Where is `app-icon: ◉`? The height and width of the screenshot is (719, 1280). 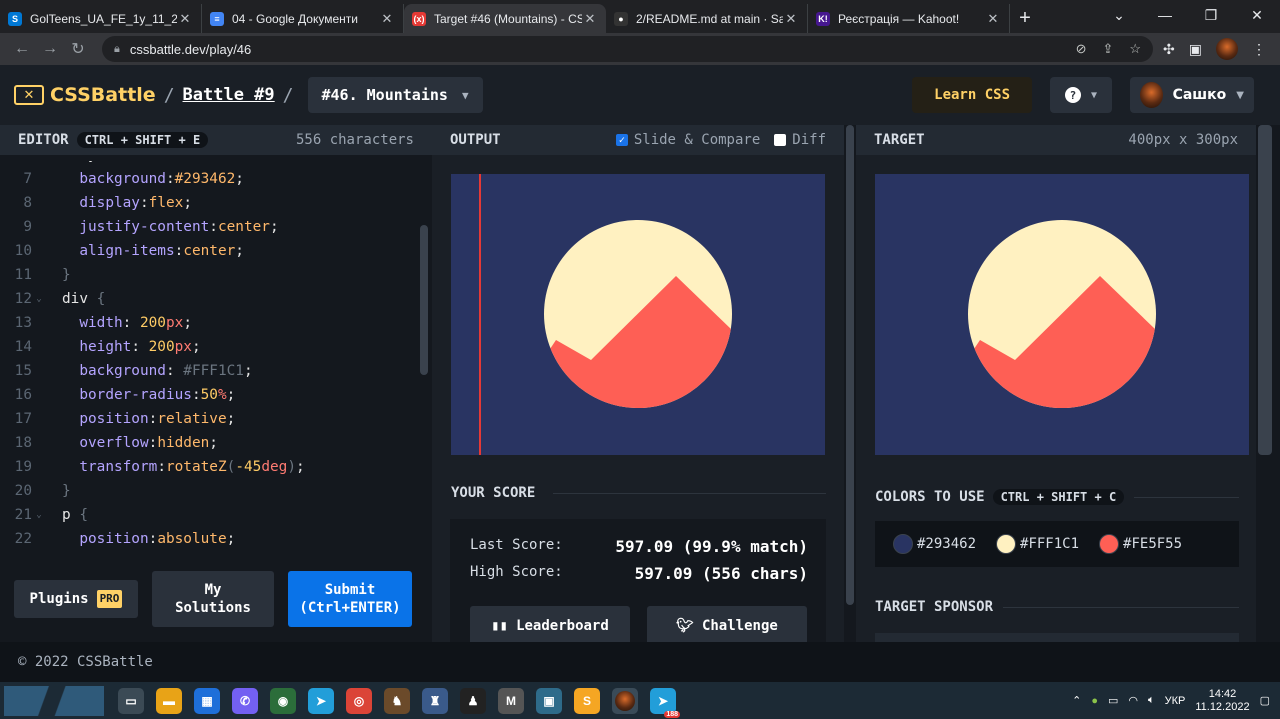
app-icon: ◉ is located at coordinates (283, 700).